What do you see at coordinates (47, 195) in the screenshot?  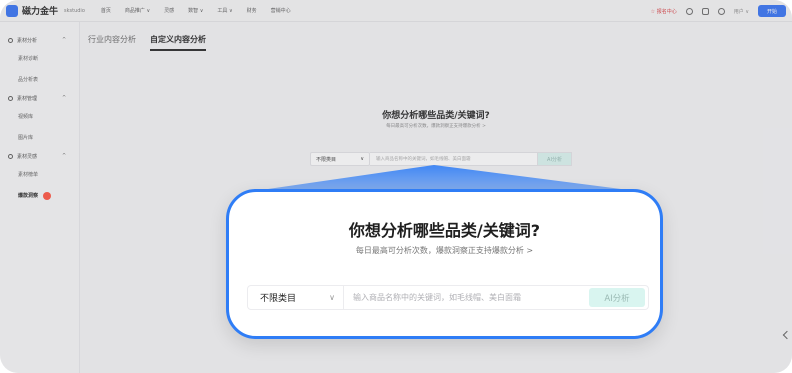 I see `hot-badge-icon` at bounding box center [47, 195].